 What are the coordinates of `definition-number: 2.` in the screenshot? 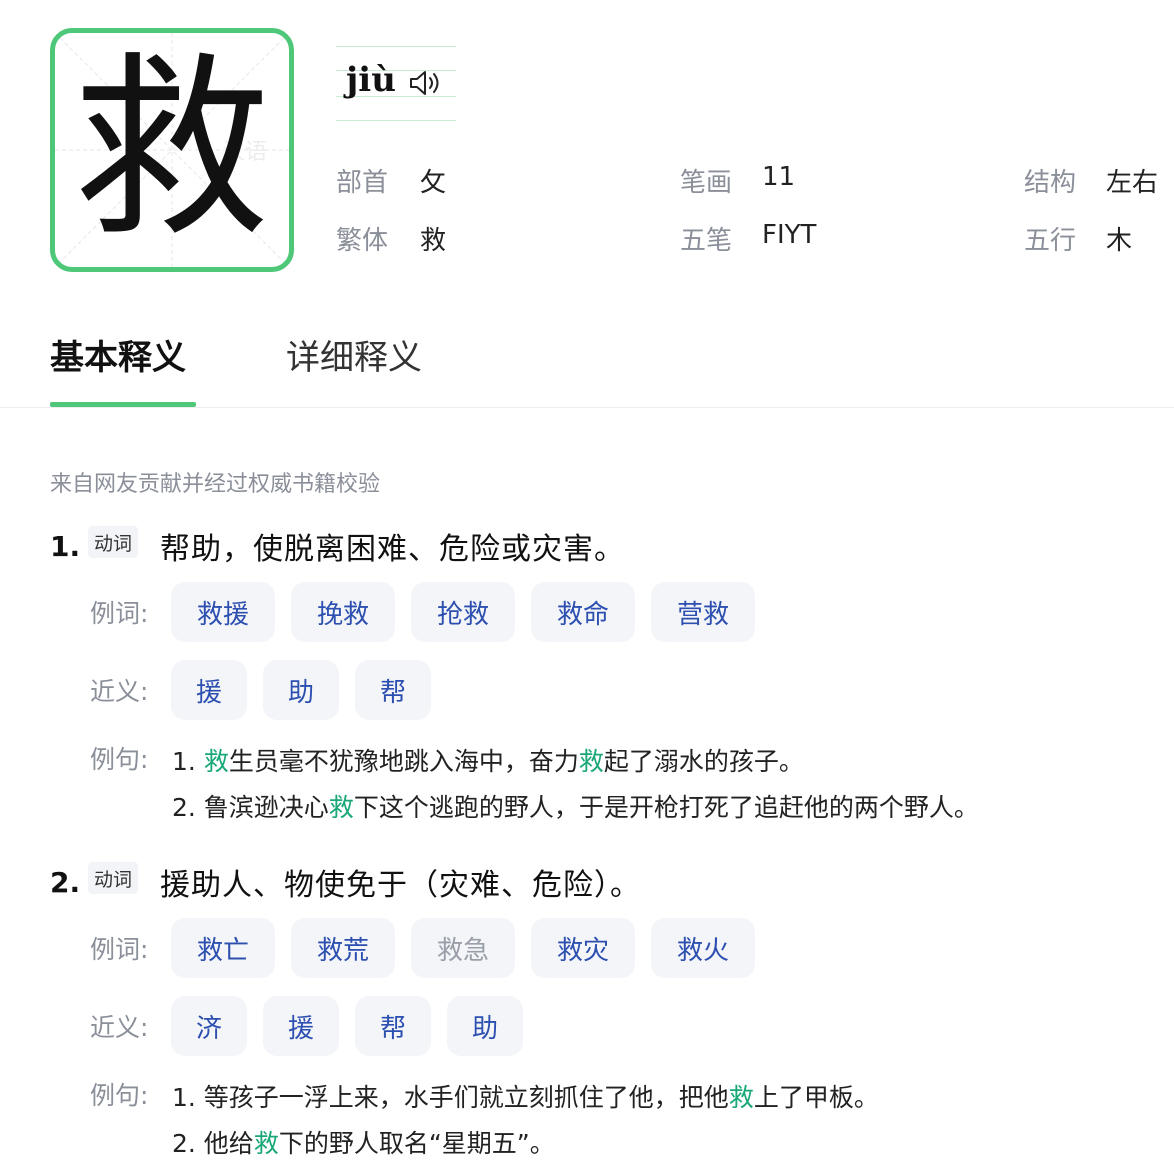 It's located at (65, 882).